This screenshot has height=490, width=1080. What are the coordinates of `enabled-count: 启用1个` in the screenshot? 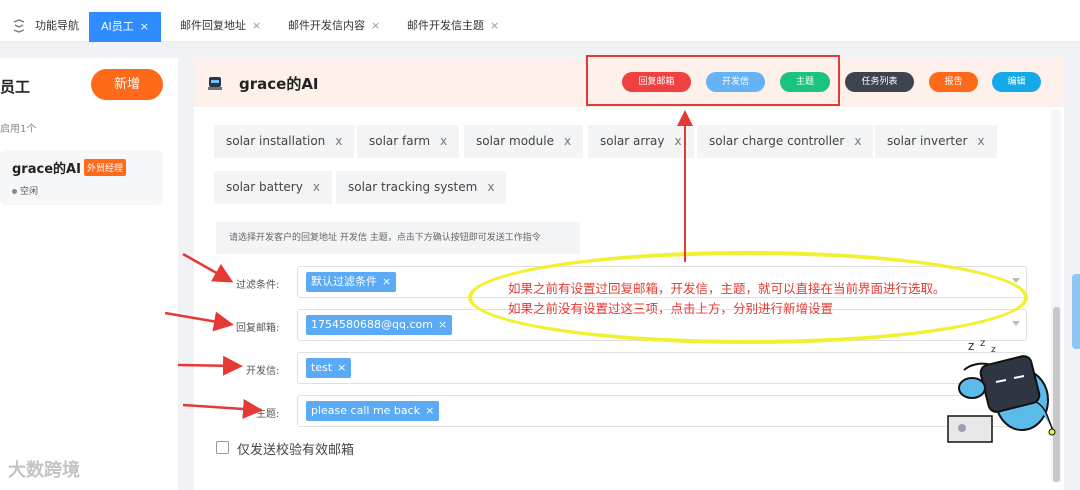 It's located at (18, 129).